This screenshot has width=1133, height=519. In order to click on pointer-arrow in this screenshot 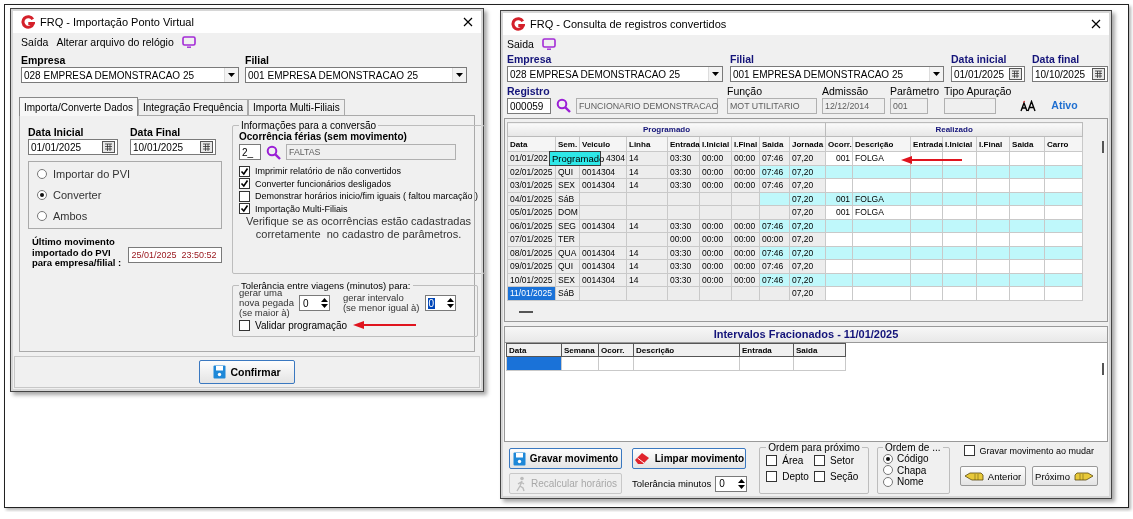, I will do `click(932, 160)`.